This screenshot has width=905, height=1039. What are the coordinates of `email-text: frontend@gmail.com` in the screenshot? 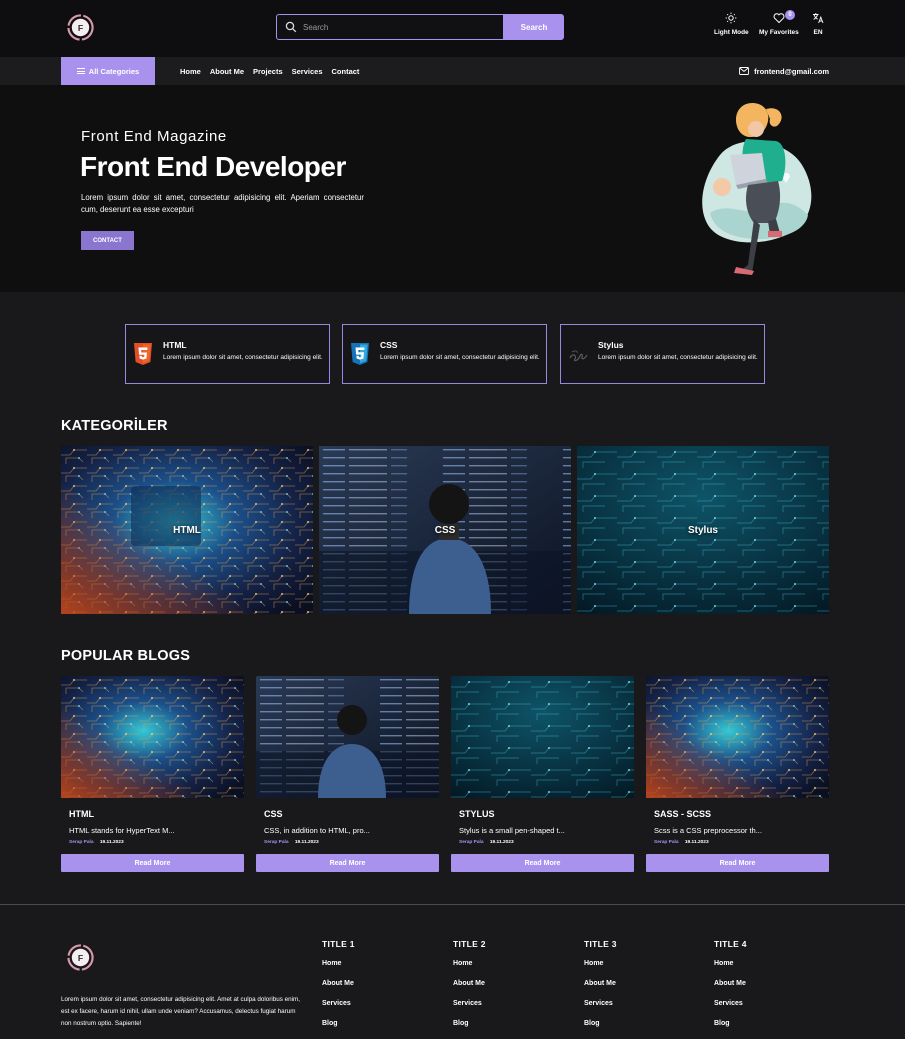 It's located at (791, 71).